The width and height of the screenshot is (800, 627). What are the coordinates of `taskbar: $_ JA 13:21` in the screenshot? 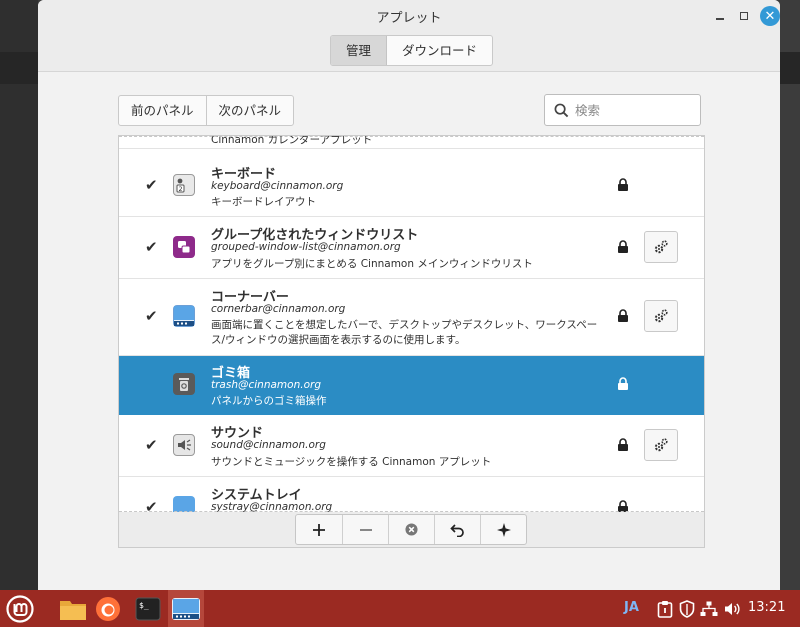 It's located at (400, 608).